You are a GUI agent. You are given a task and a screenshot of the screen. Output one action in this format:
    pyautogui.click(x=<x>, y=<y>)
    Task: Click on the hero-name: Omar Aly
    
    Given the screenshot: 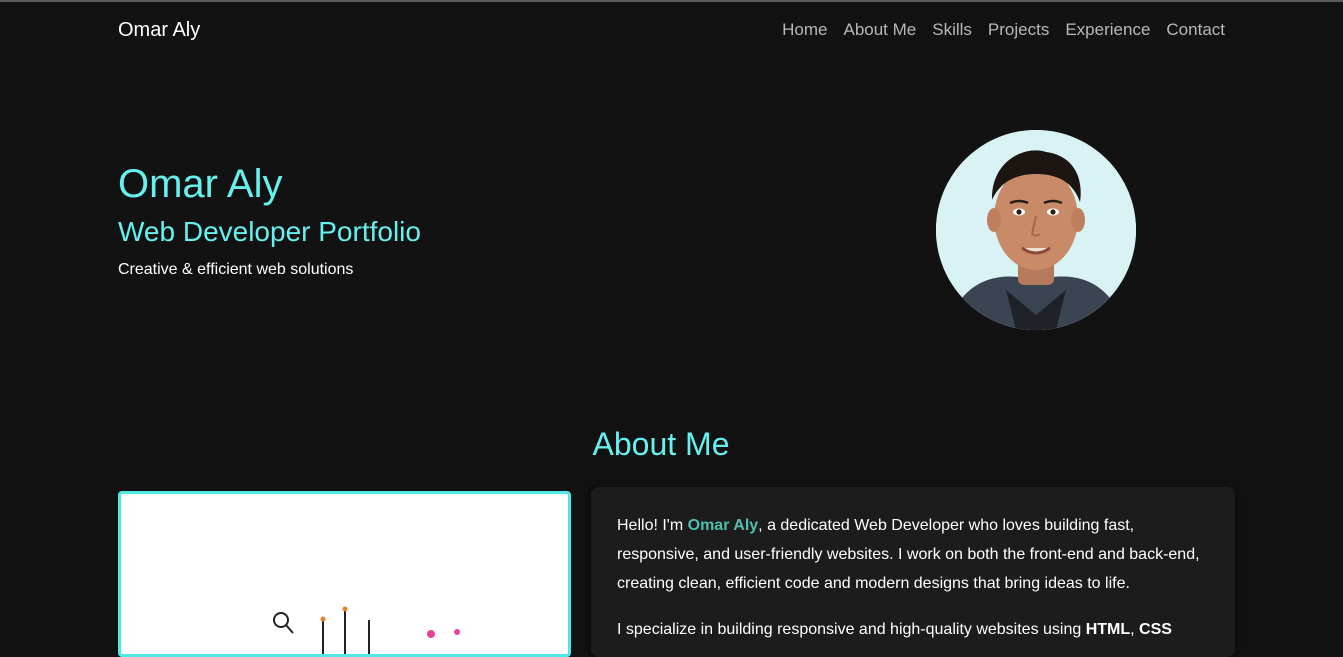 What is the action you would take?
    pyautogui.click(x=200, y=184)
    